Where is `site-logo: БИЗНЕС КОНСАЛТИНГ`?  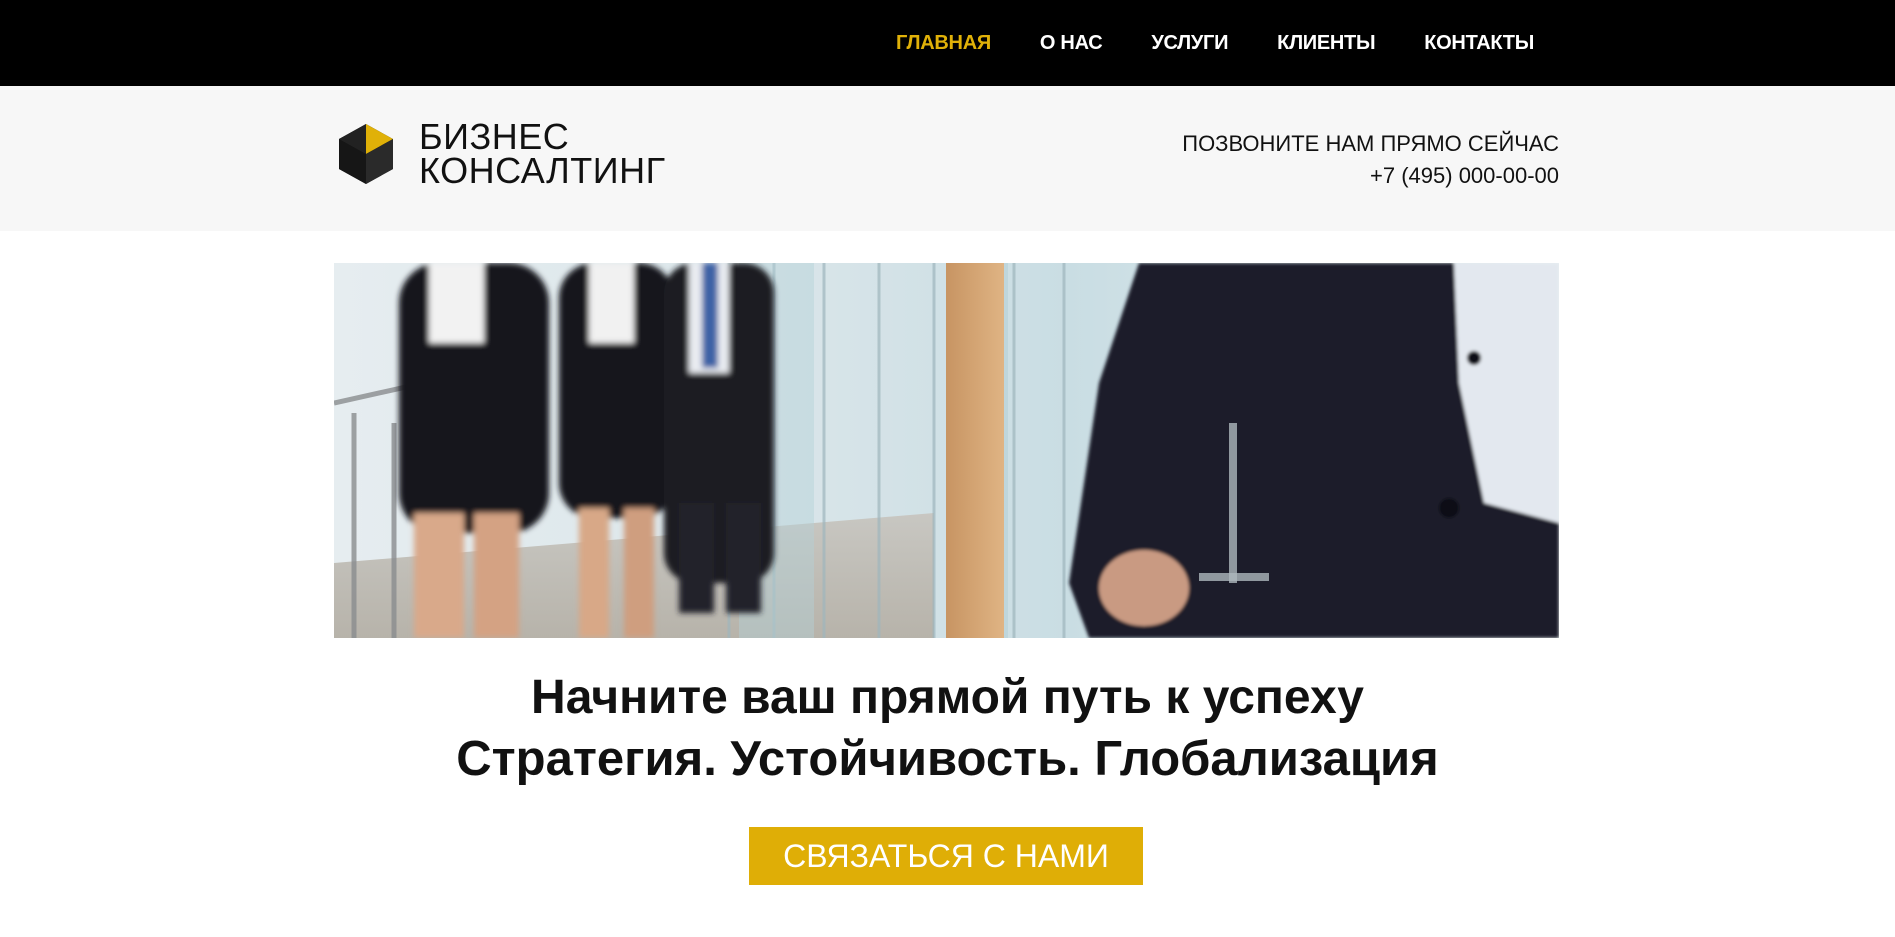
site-logo: БИЗНЕС КОНСАЛТИНГ is located at coordinates (501, 153).